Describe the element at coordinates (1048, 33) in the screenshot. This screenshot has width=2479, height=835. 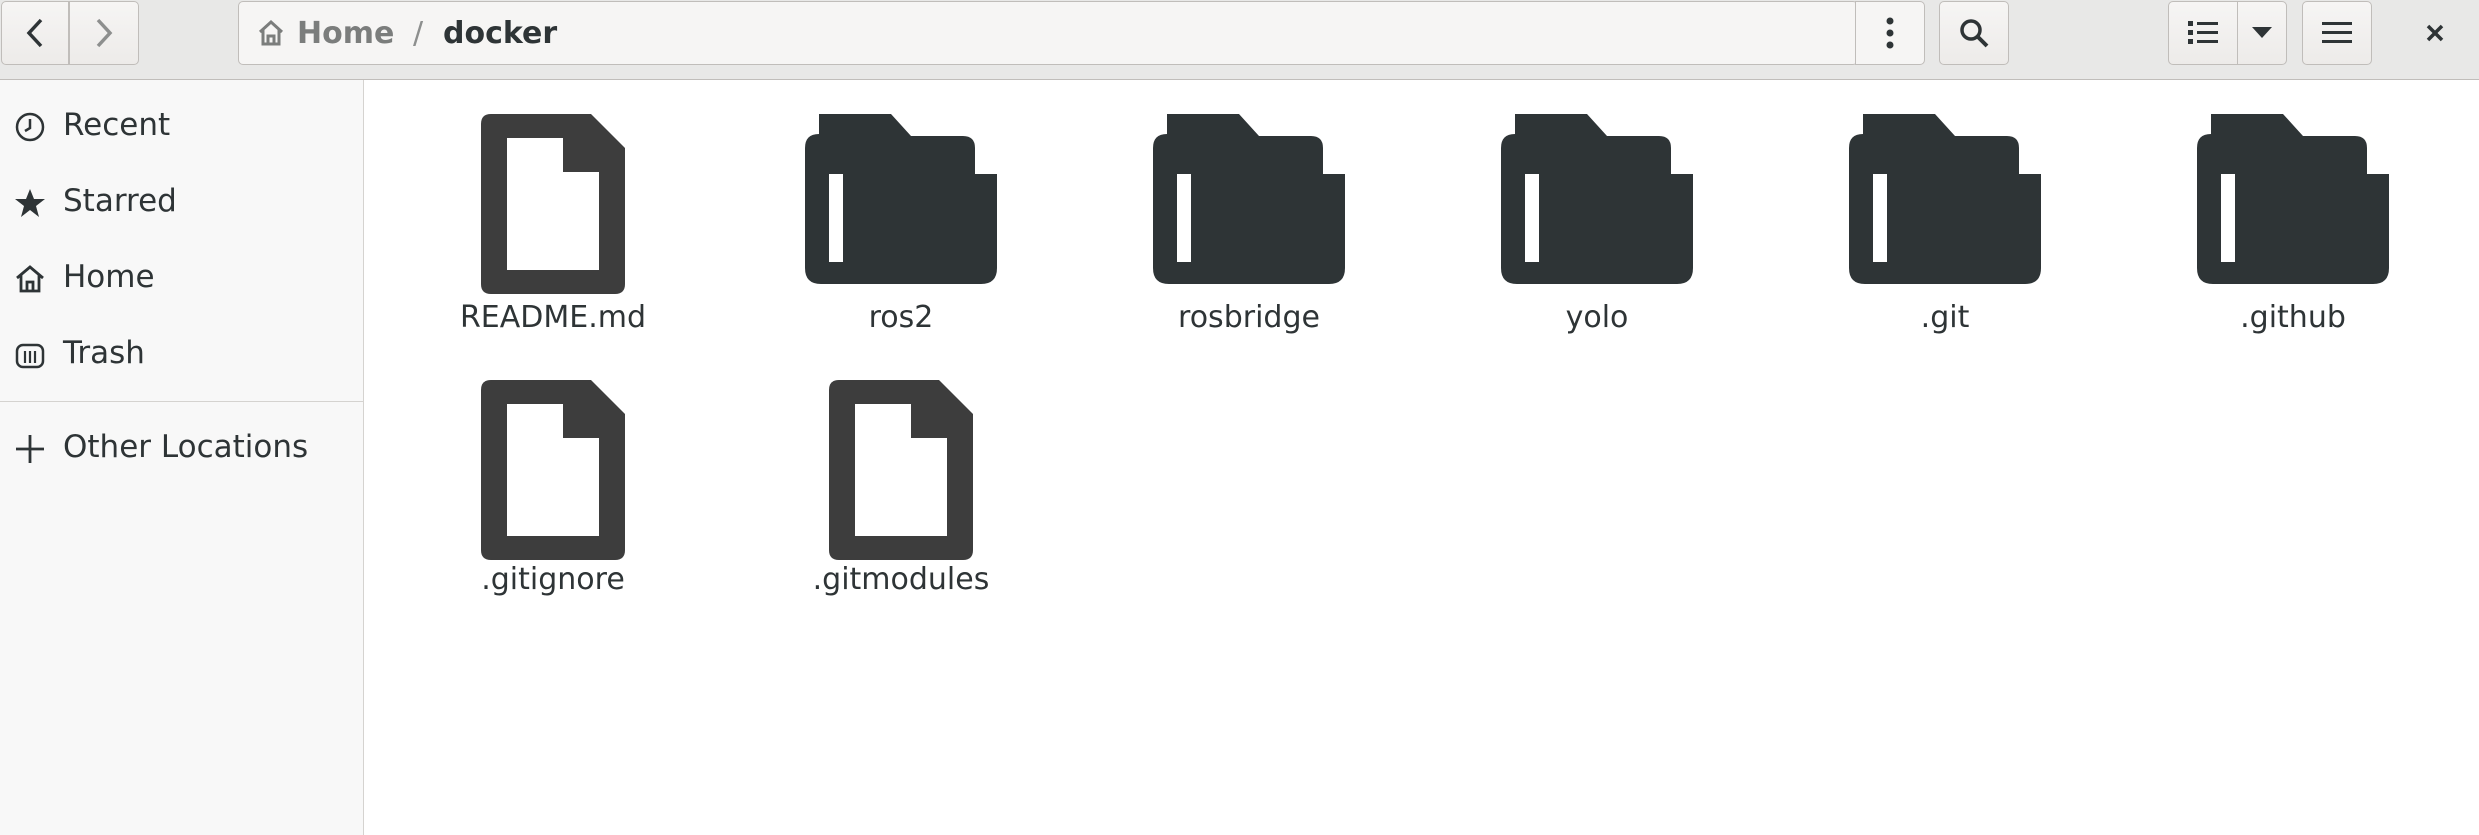
I see `path-bar: Home / docker` at that location.